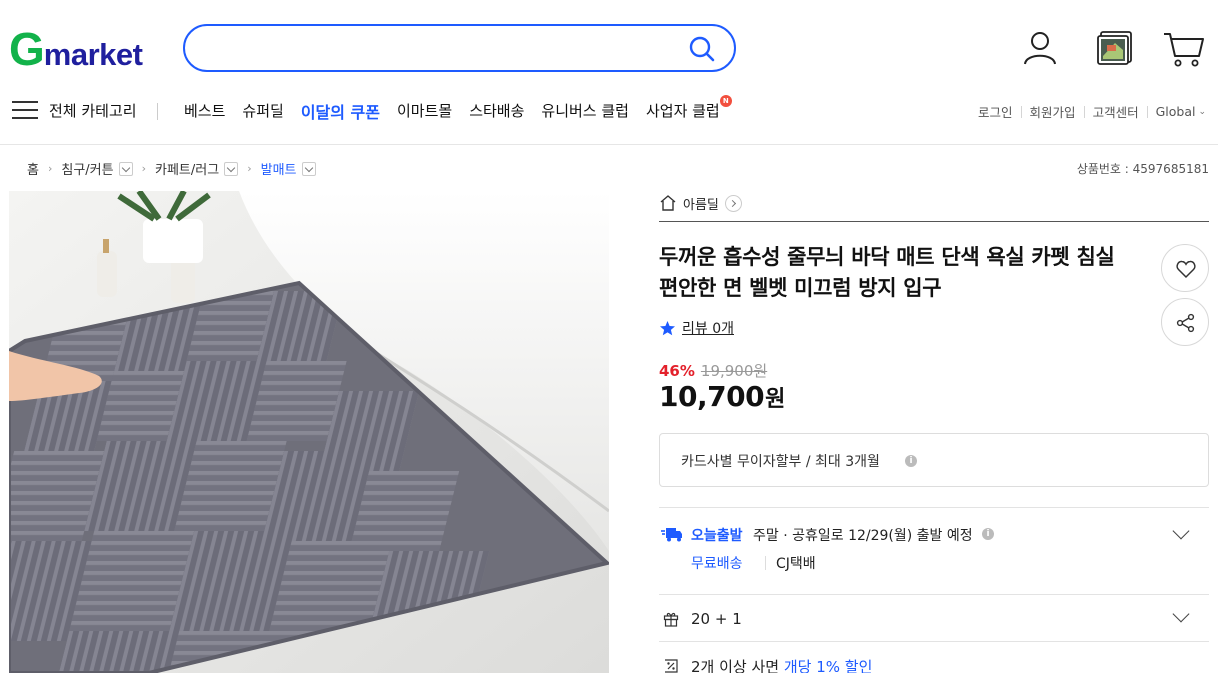  Describe the element at coordinates (725, 101) in the screenshot. I see `new-badge: N` at that location.